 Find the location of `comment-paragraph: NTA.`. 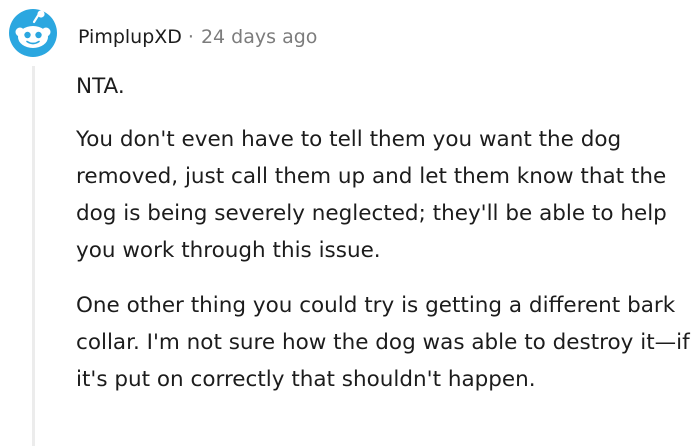

comment-paragraph: NTA. is located at coordinates (100, 86).